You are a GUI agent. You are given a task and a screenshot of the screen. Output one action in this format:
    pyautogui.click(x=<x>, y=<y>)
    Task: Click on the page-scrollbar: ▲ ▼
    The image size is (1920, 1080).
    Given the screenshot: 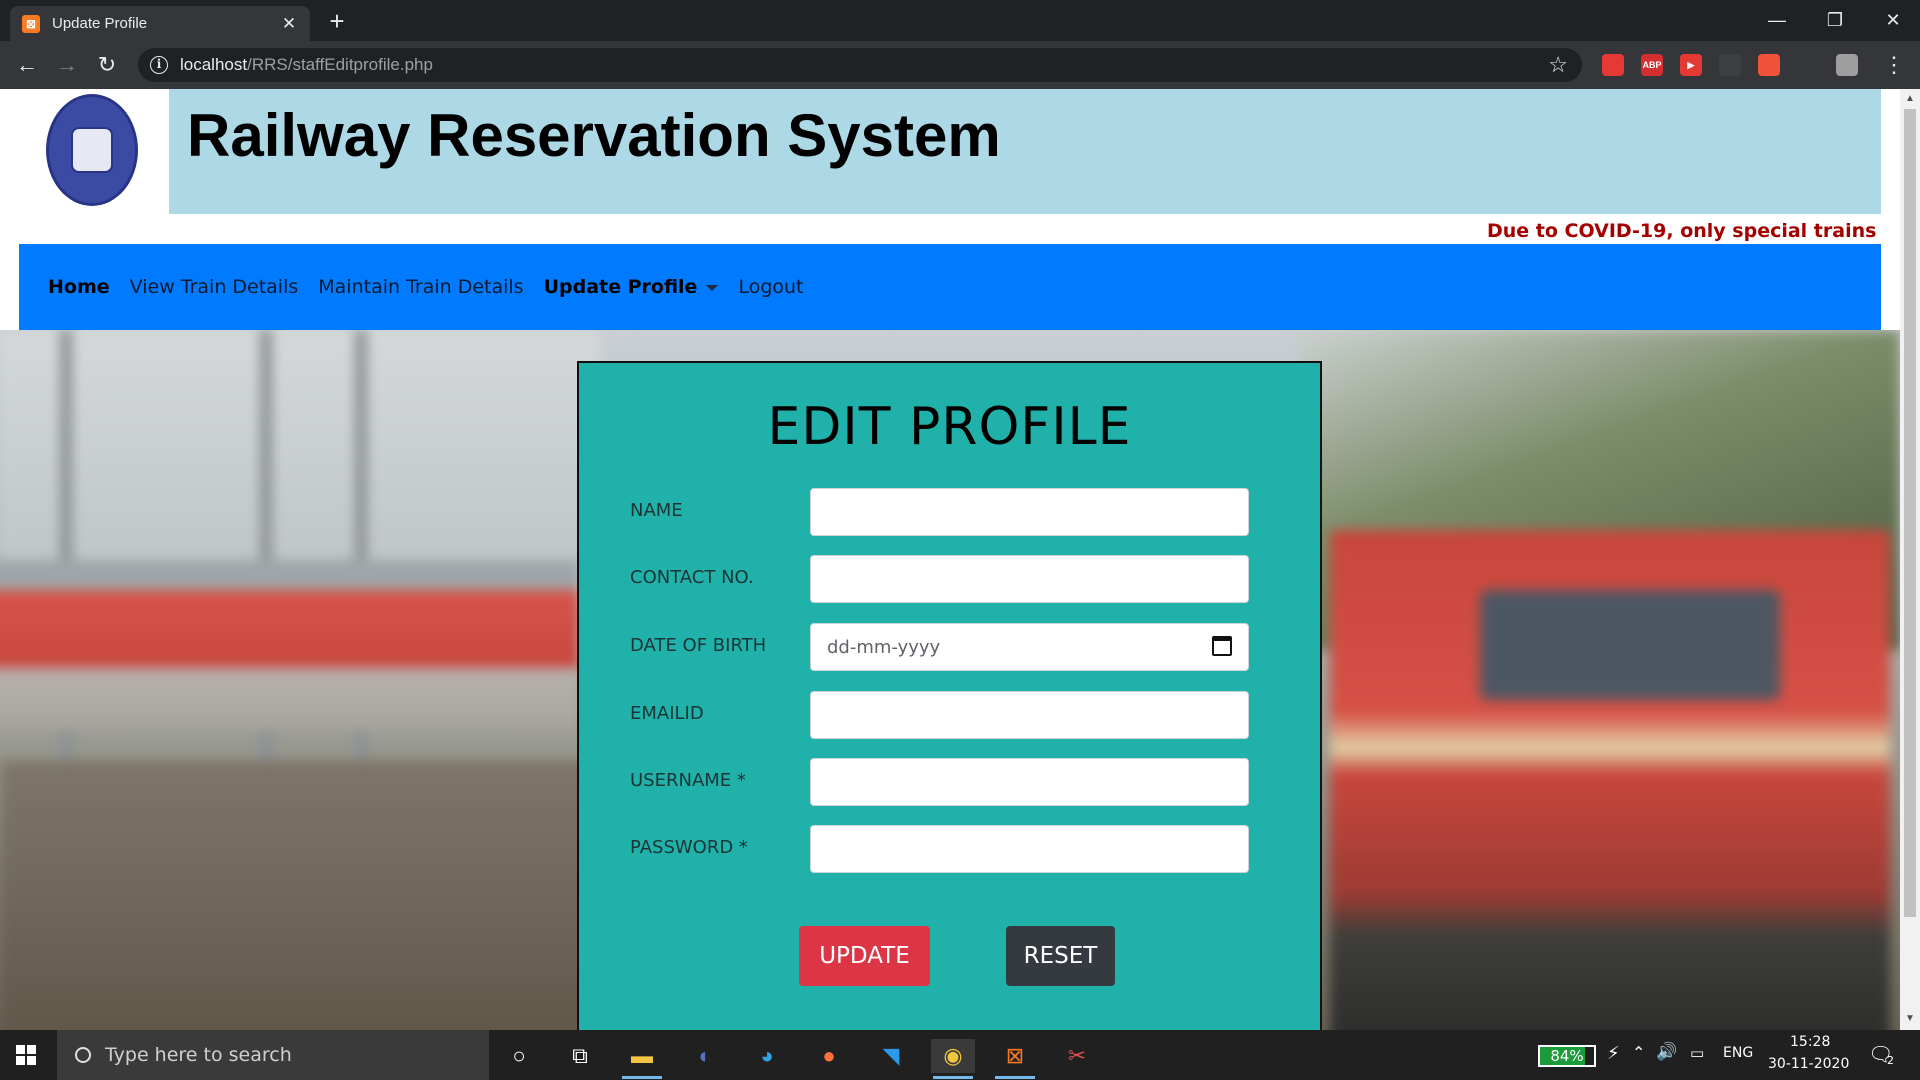 What is the action you would take?
    pyautogui.click(x=1910, y=559)
    